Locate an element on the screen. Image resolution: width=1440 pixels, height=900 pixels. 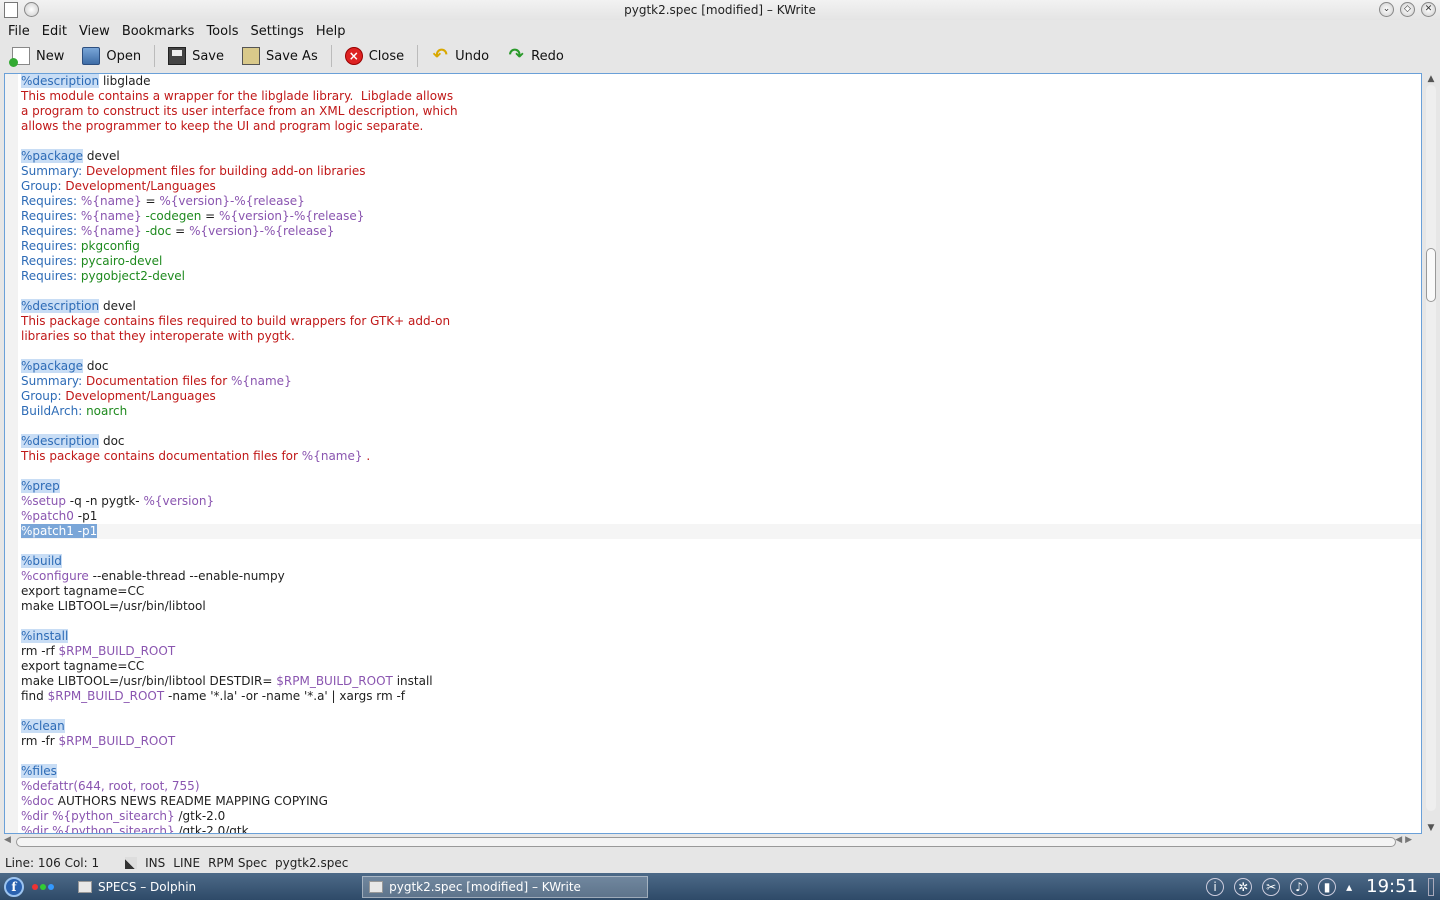
pin-icon is located at coordinates (31, 9).